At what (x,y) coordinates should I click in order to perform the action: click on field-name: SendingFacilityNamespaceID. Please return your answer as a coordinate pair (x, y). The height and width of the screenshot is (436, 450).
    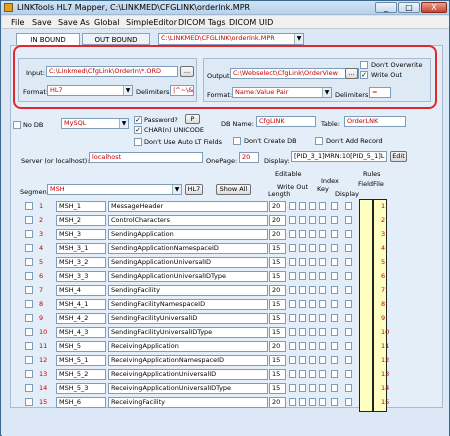
    Looking at the image, I should click on (188, 304).